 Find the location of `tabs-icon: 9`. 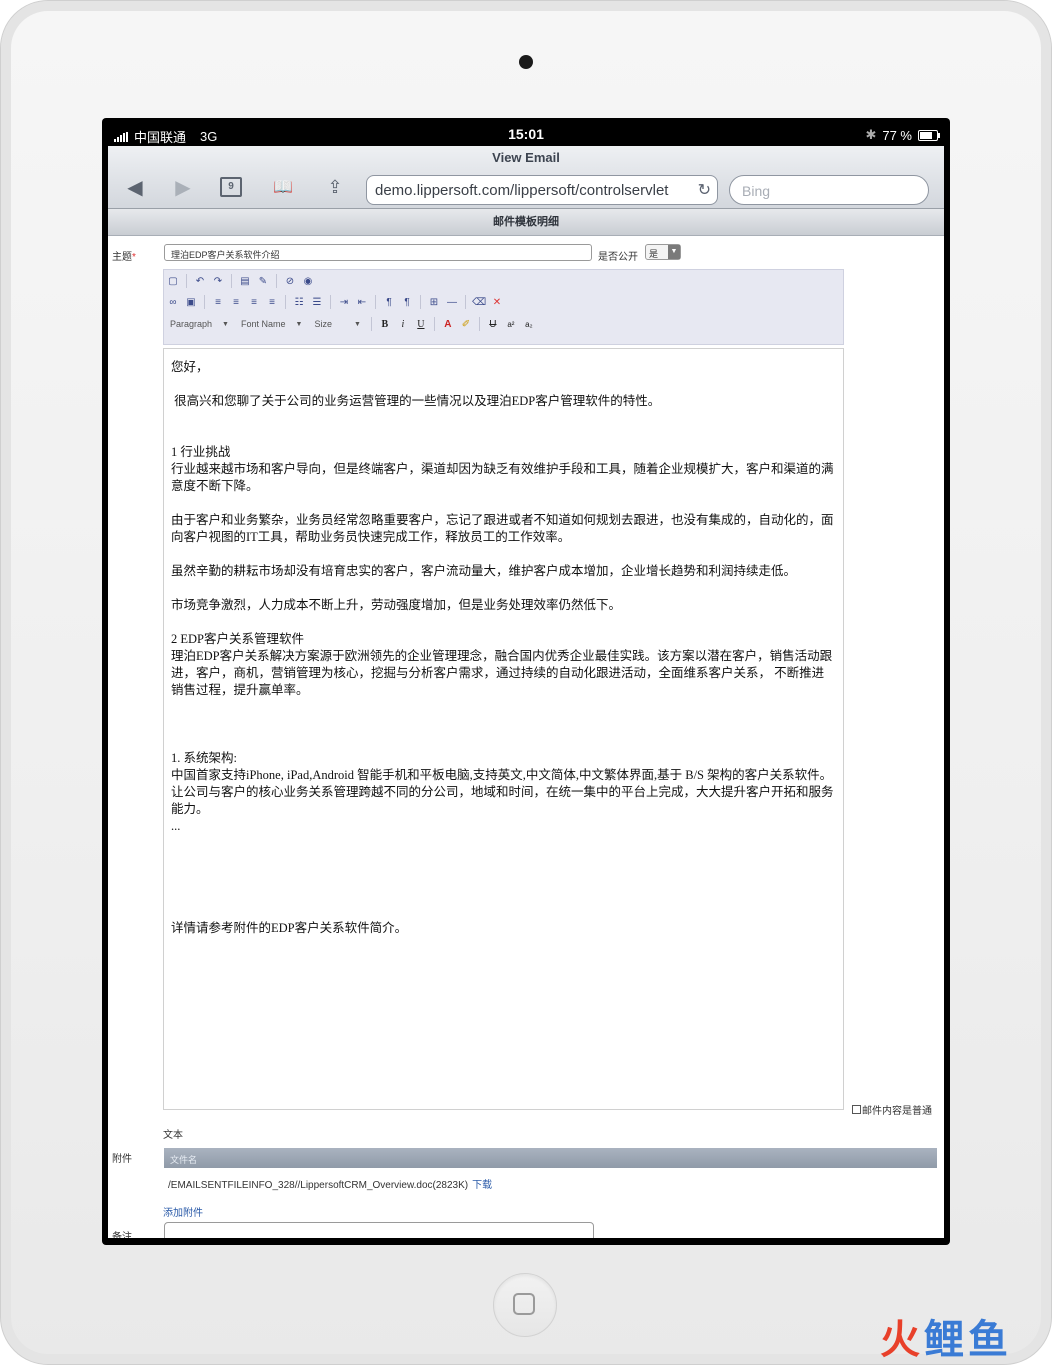

tabs-icon: 9 is located at coordinates (231, 187).